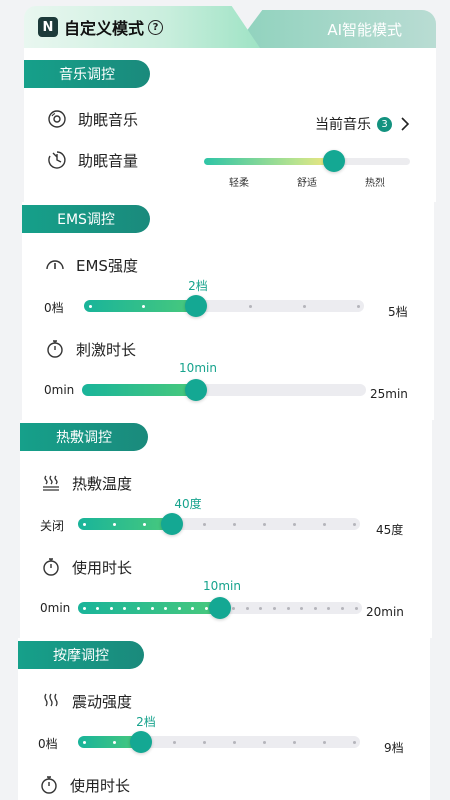 The width and height of the screenshot is (450, 800). What do you see at coordinates (87, 74) in the screenshot?
I see `music-section-title: 音乐调控` at bounding box center [87, 74].